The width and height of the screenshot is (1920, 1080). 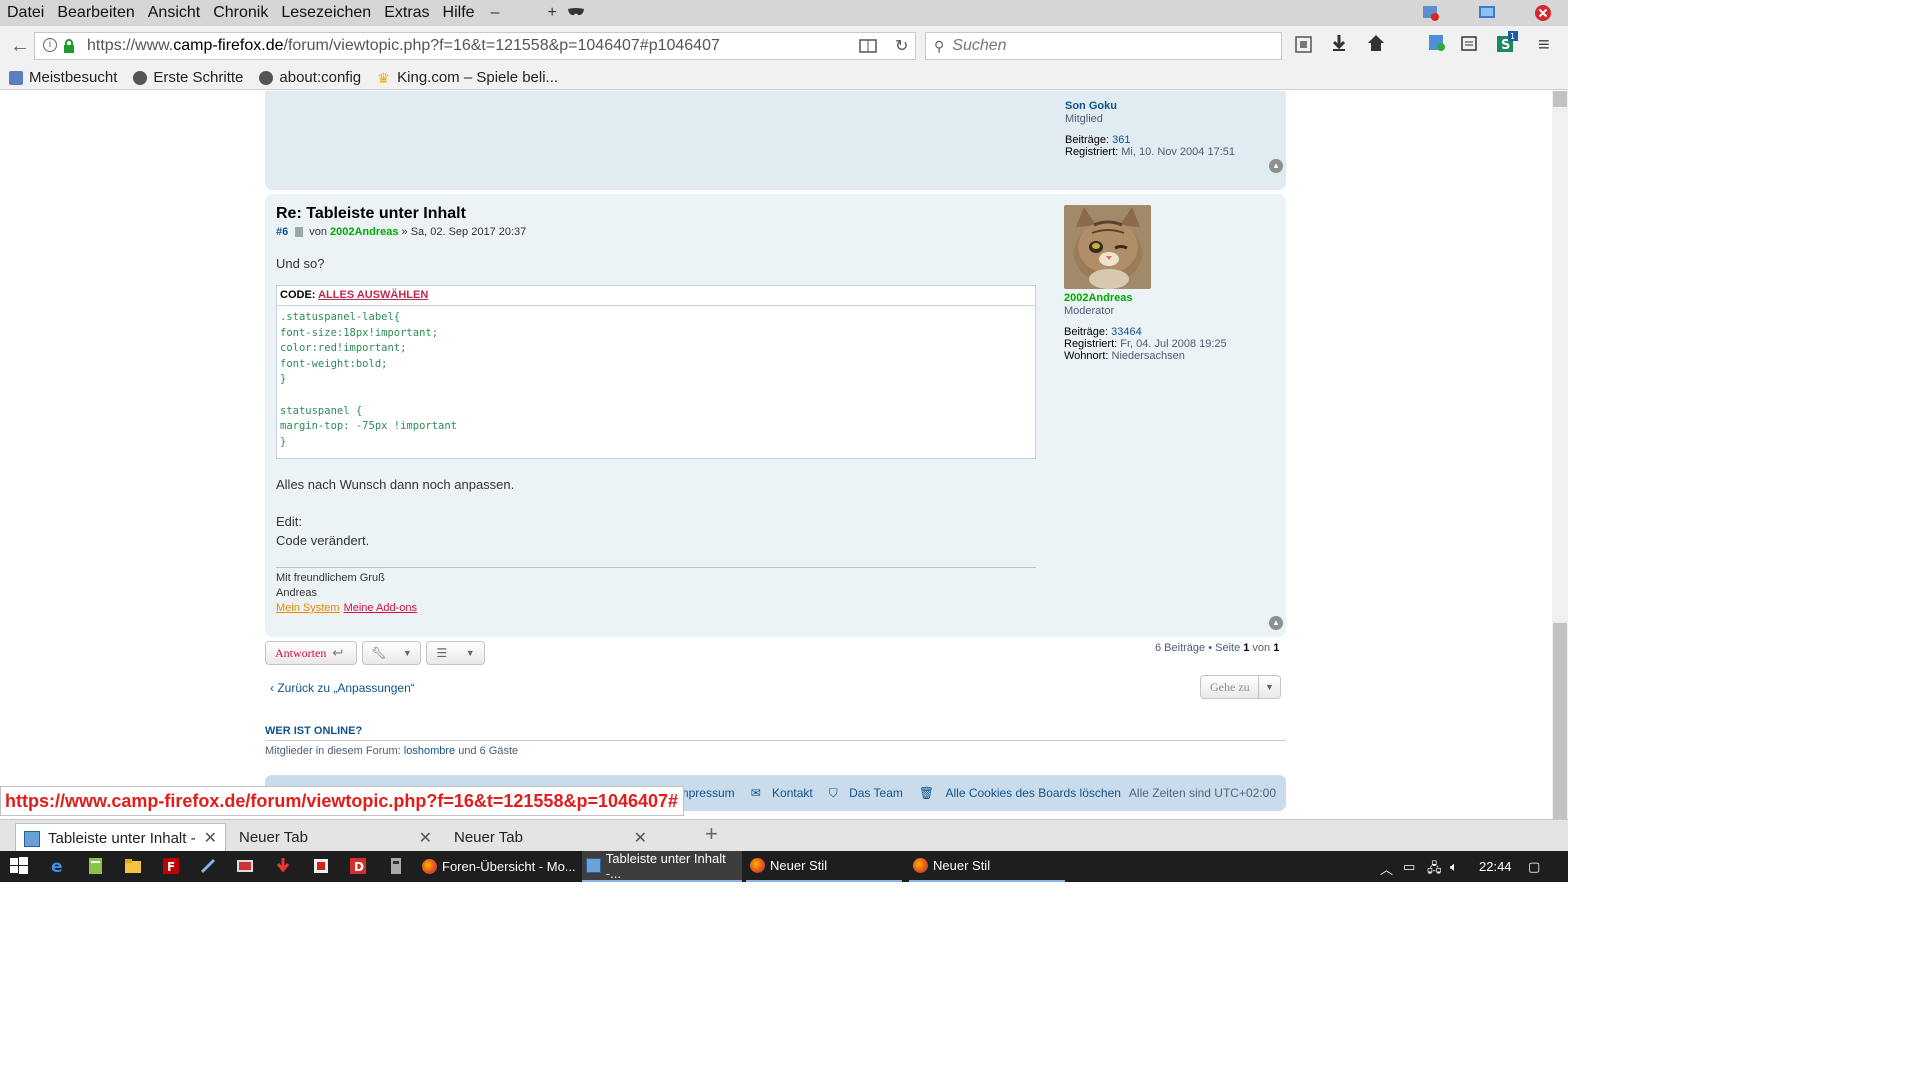 What do you see at coordinates (551, 13) in the screenshot?
I see `plus-icon: +` at bounding box center [551, 13].